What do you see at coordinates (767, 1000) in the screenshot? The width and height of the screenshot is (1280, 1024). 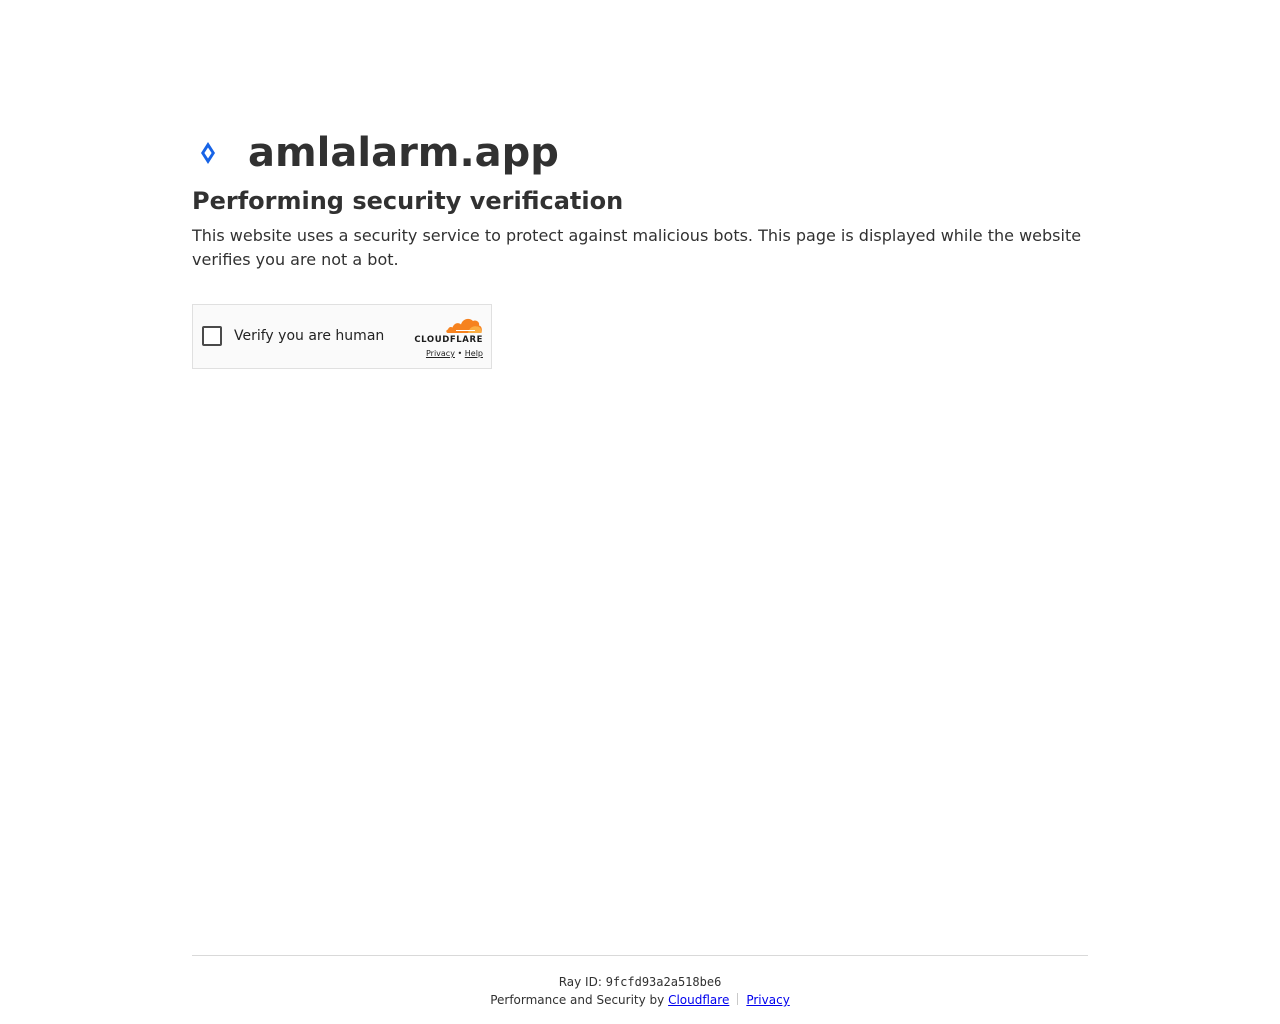 I see `footer-privacy-link: Privacy` at bounding box center [767, 1000].